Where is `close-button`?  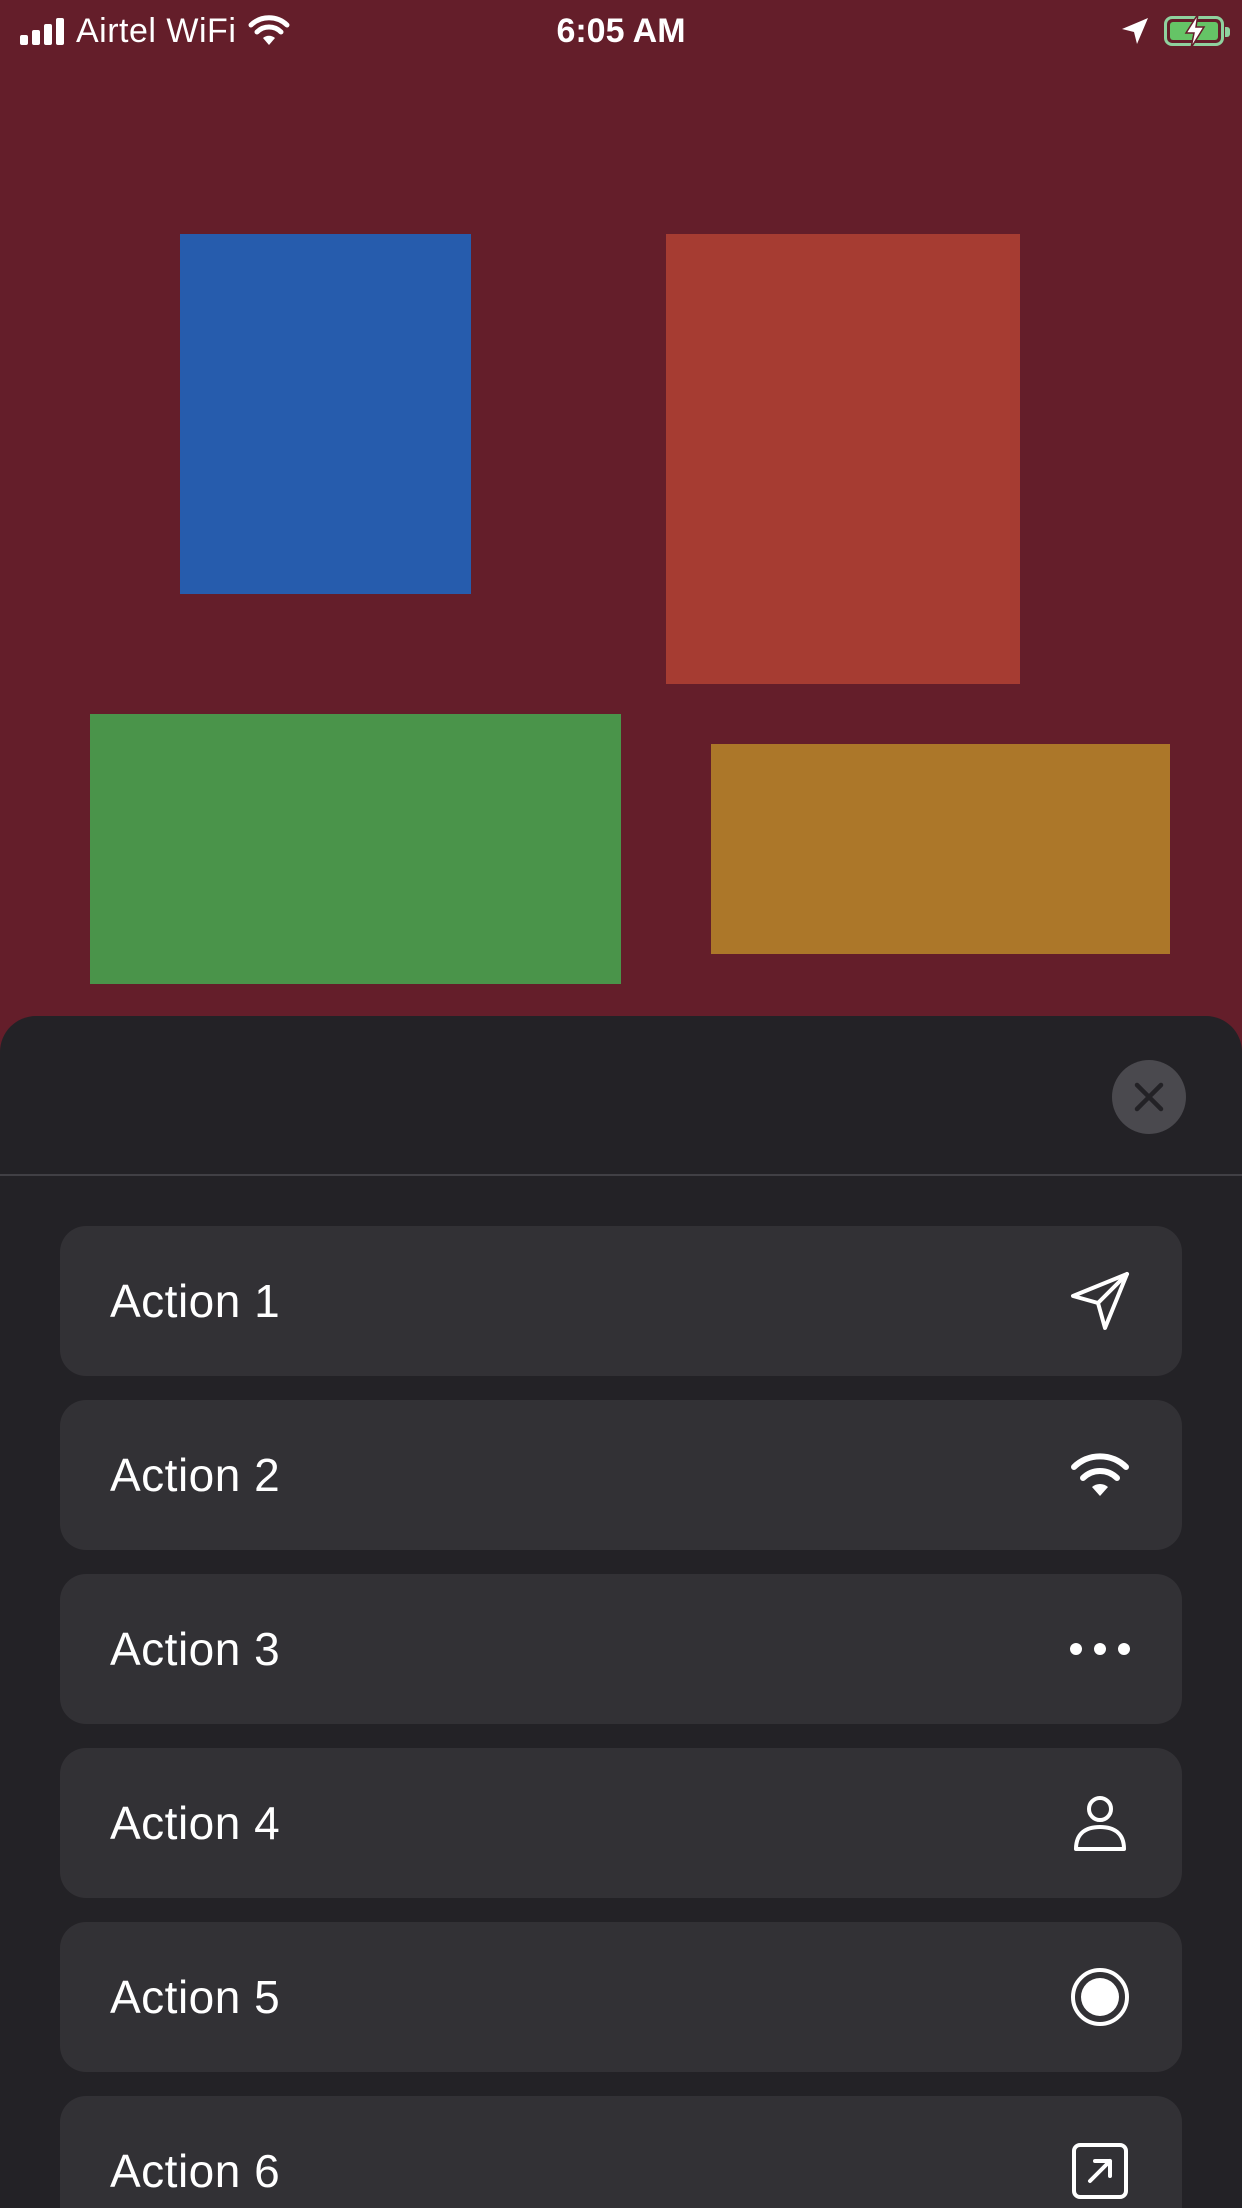 close-button is located at coordinates (1149, 1097).